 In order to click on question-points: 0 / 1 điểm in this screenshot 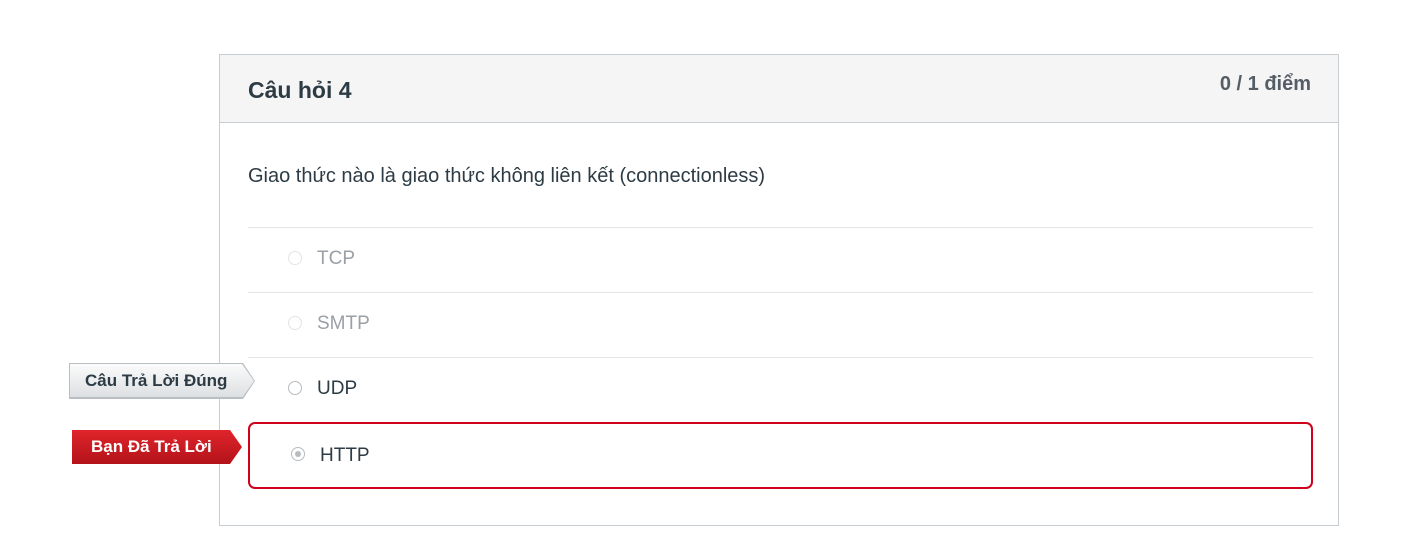, I will do `click(1265, 84)`.